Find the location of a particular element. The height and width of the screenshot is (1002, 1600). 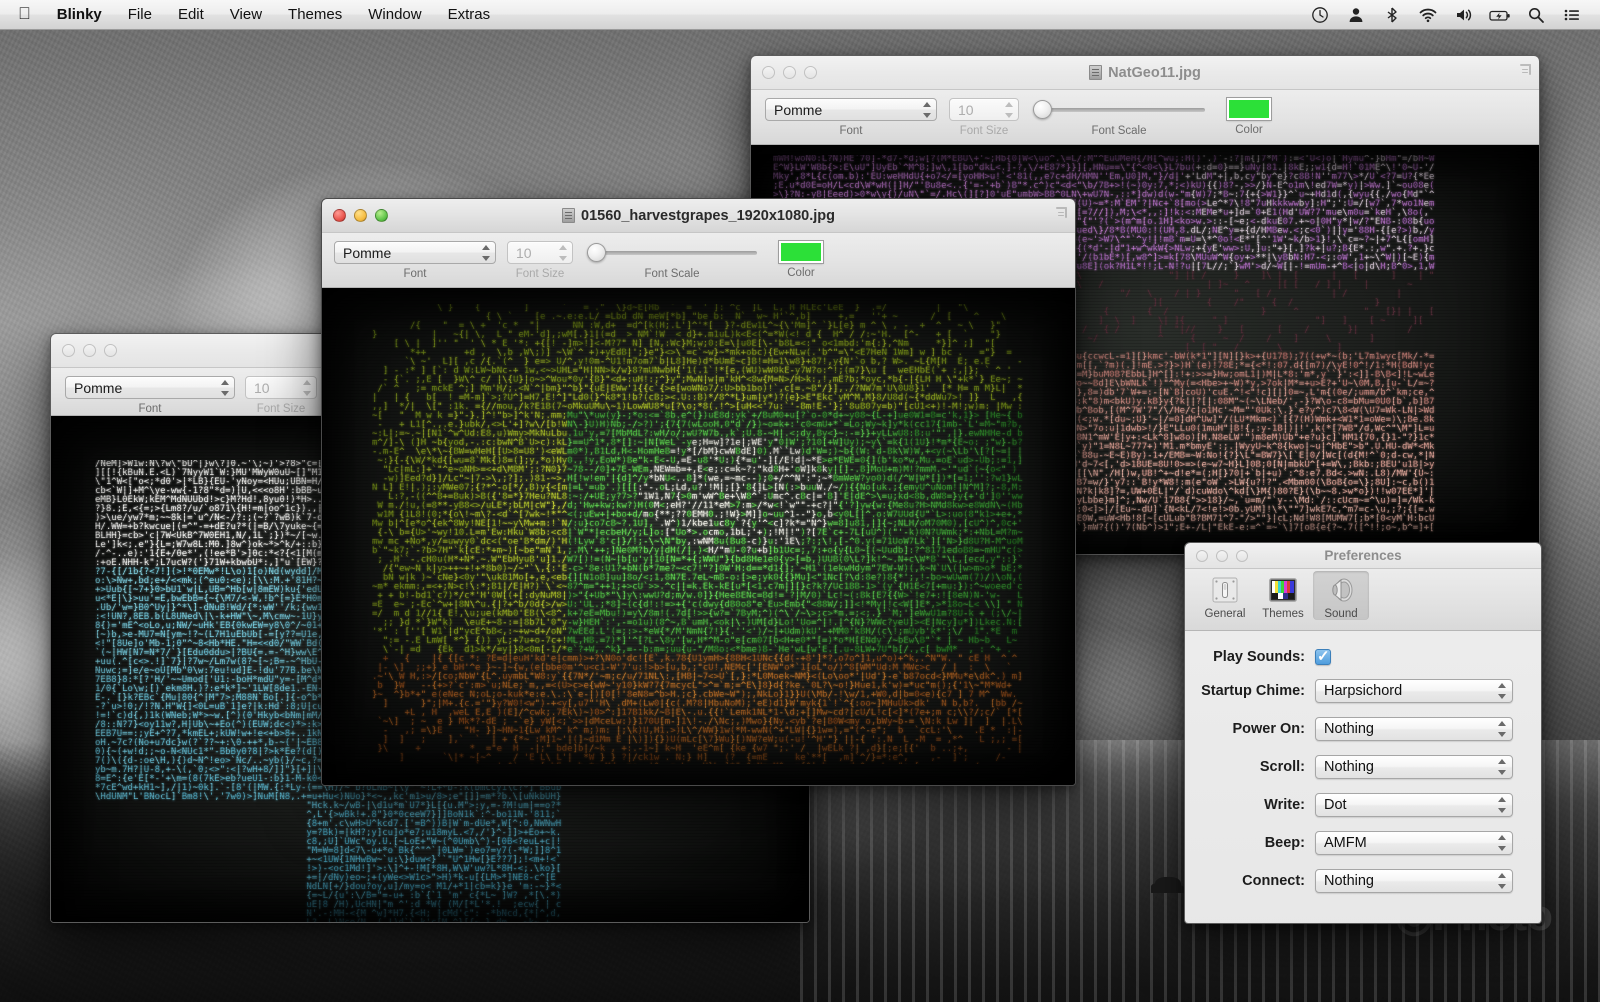

window-harvest-toolbar: Pomme Font 10 Font Size Font Scale Color is located at coordinates (698, 260).